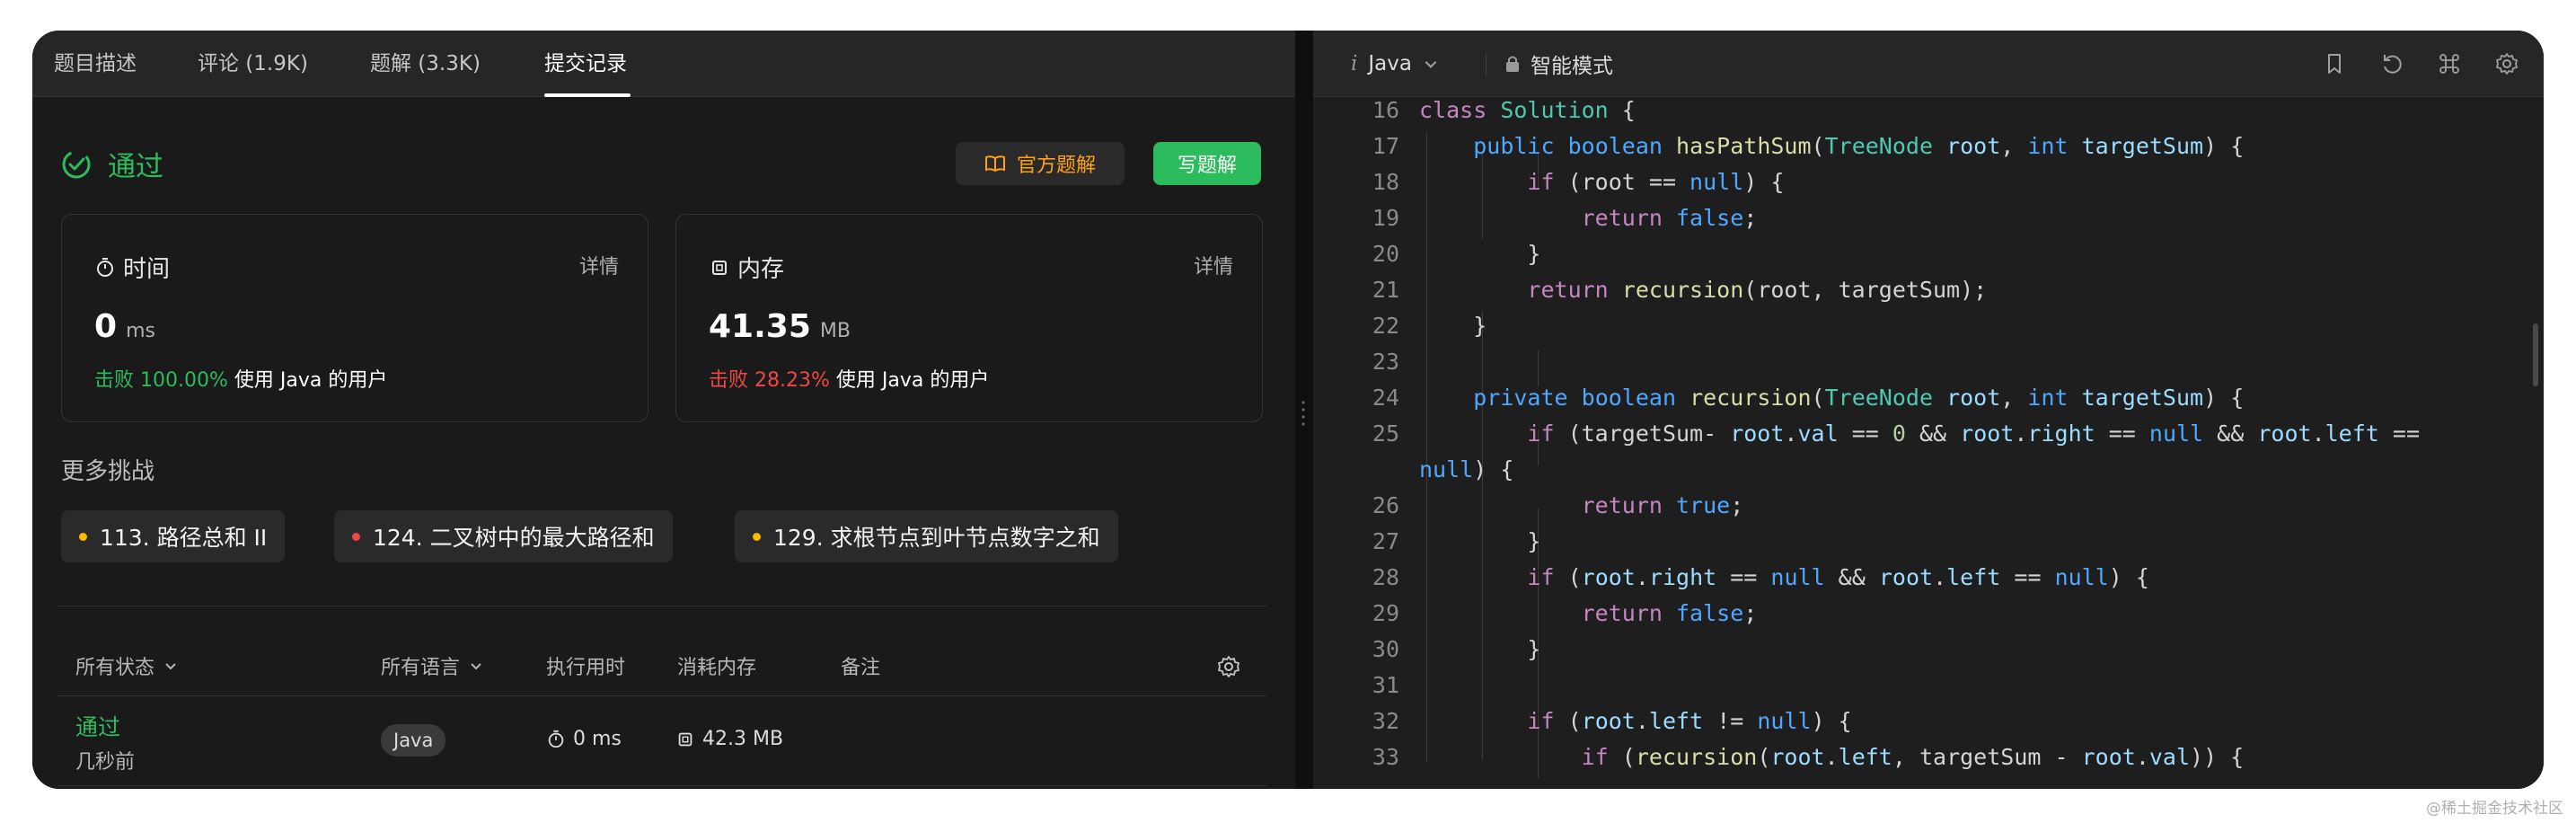 Image resolution: width=2576 pixels, height=823 pixels. I want to click on runtime-card-title: 时间, so click(147, 269).